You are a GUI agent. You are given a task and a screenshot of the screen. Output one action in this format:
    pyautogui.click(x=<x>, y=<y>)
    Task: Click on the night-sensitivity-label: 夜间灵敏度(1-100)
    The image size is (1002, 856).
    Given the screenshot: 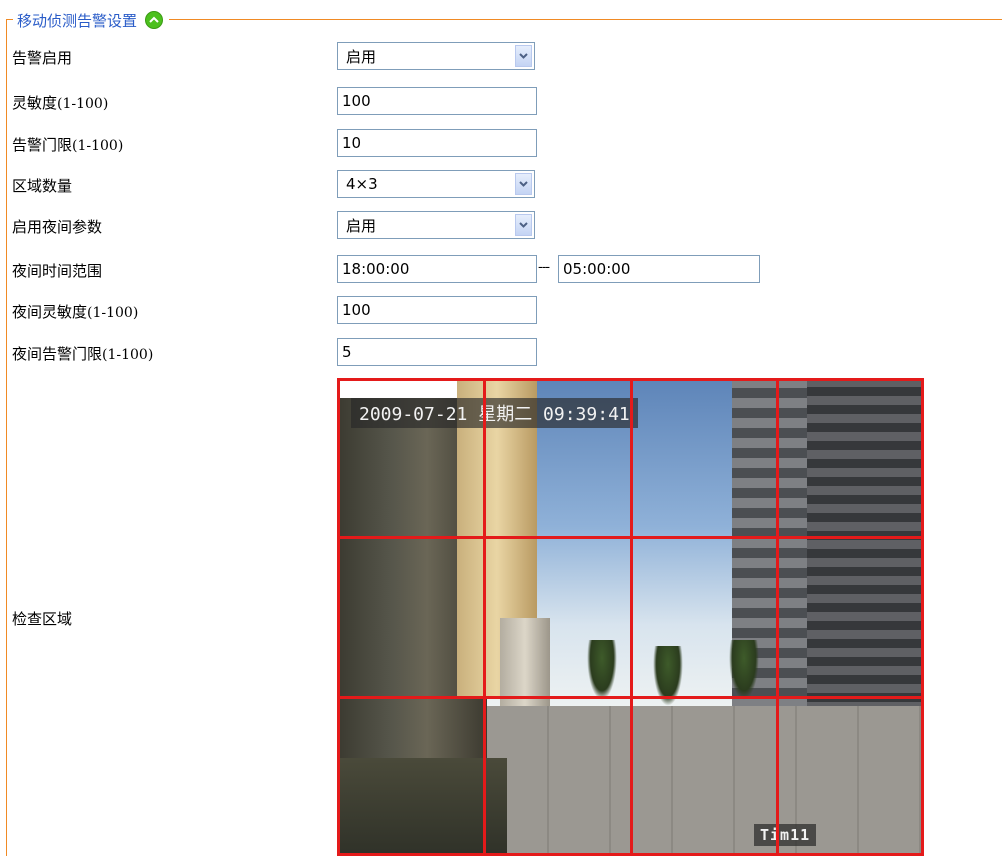 What is the action you would take?
    pyautogui.click(x=75, y=311)
    